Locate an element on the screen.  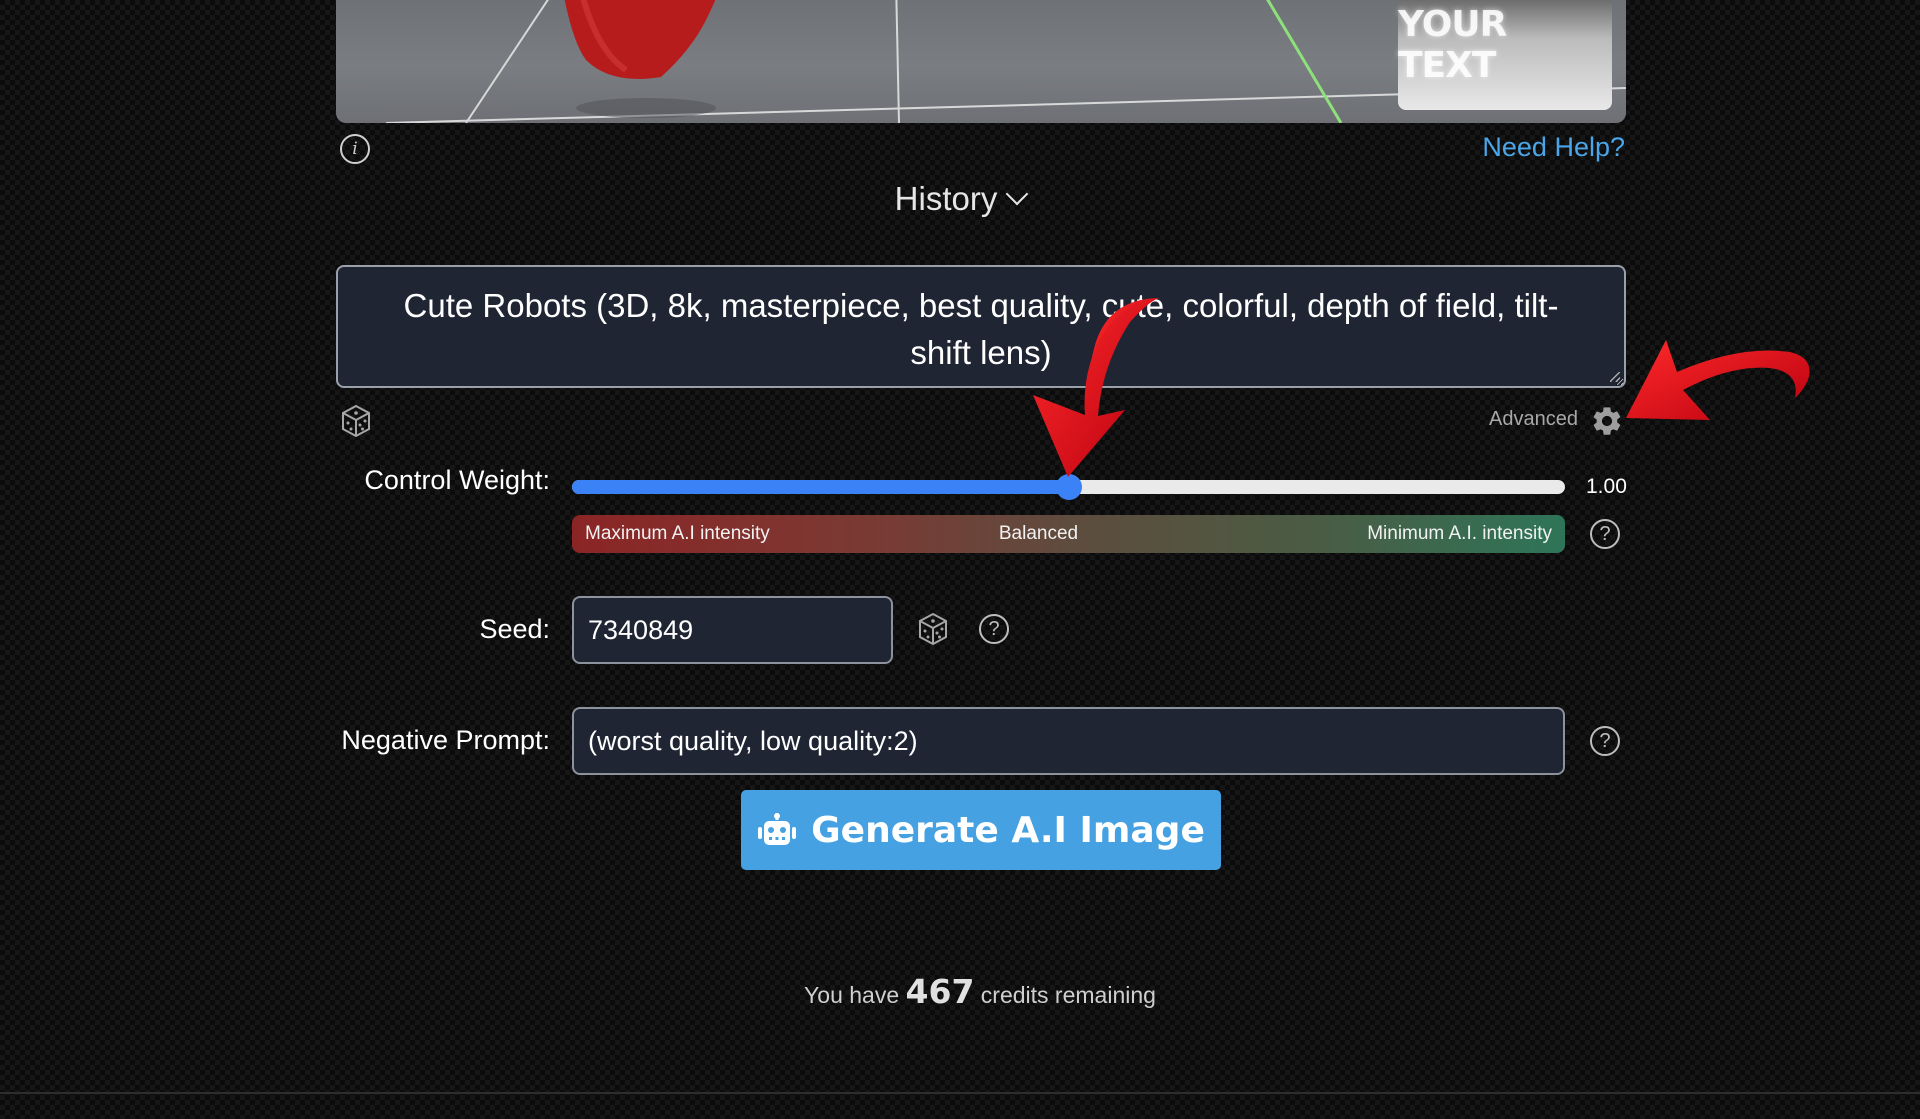
annotation-arrows is located at coordinates (1421, 387).